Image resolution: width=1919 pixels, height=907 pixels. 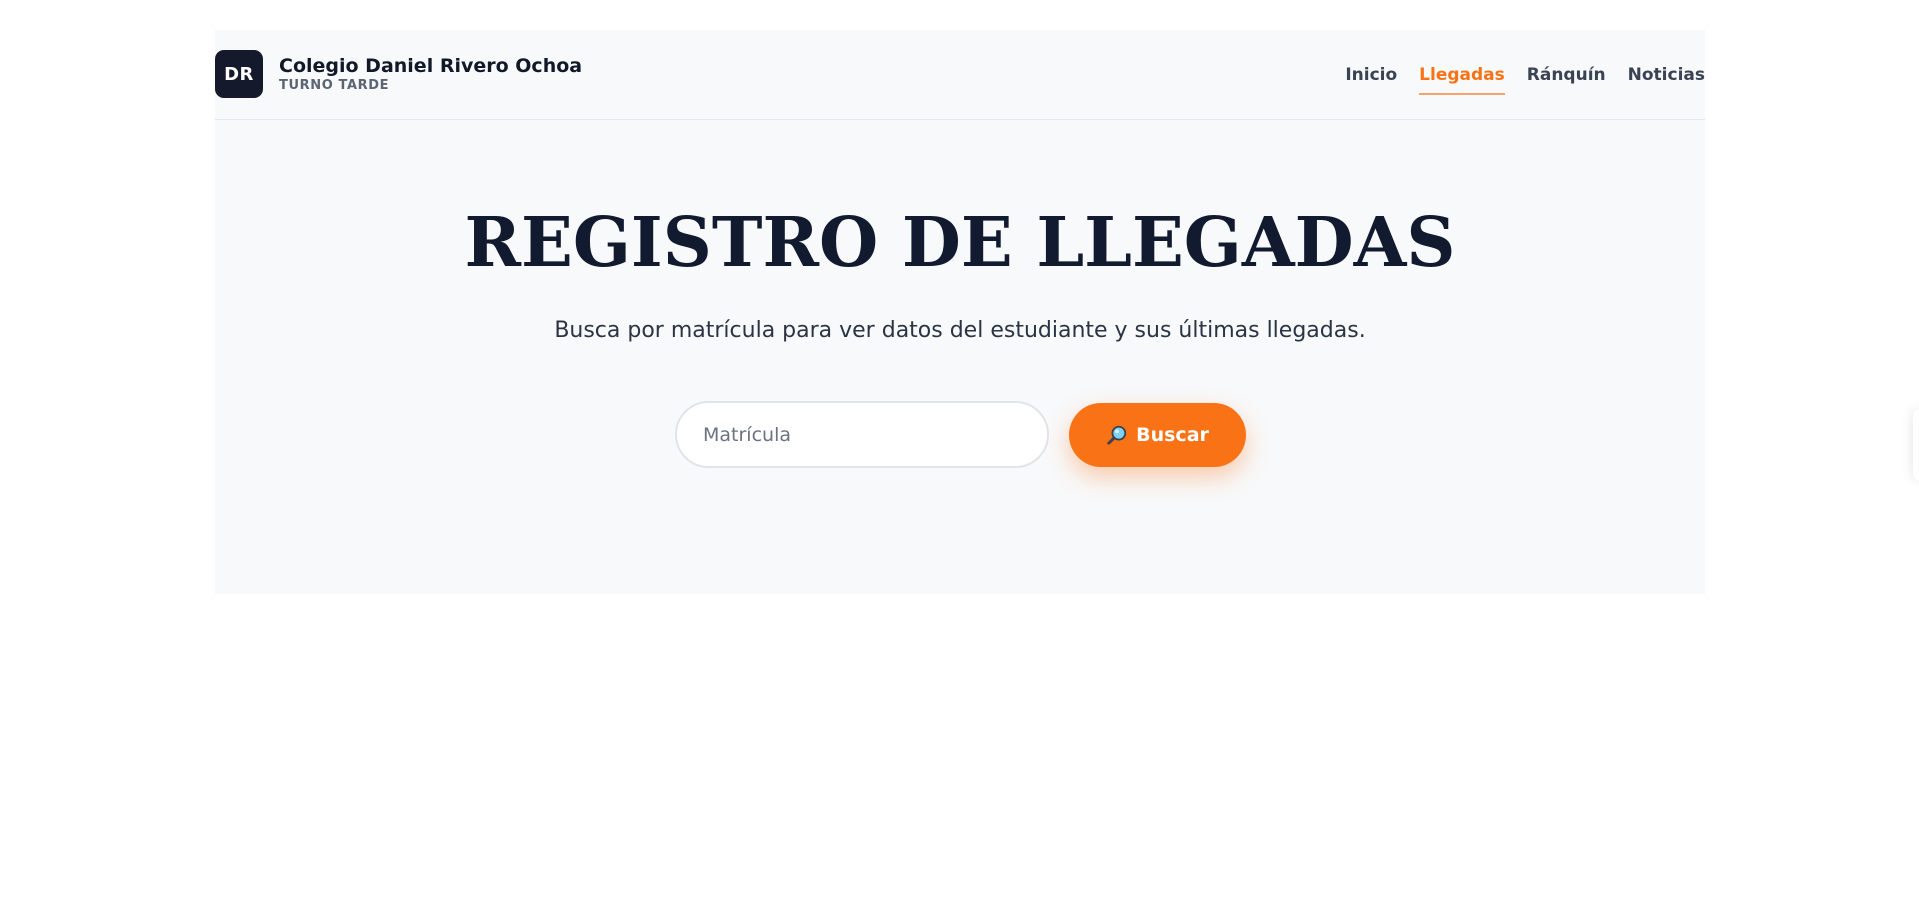 I want to click on nav-item-noticias: Noticias, so click(x=1666, y=75).